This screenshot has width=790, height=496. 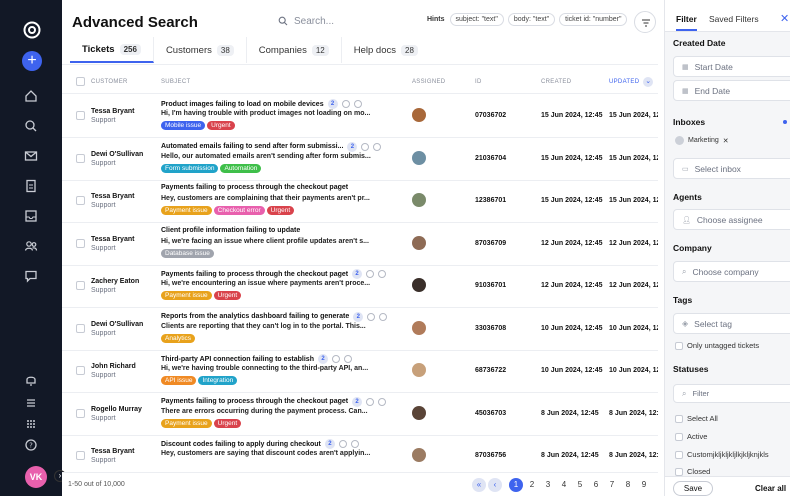 I want to click on page-8-button: 8, so click(x=628, y=485).